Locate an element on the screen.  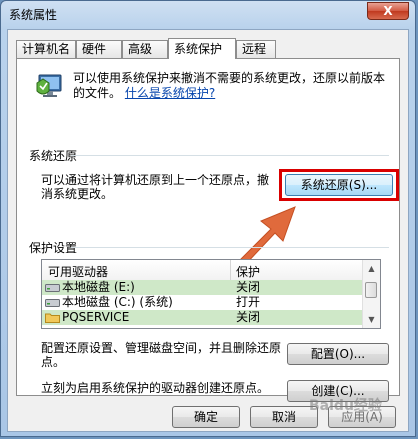
configure-description: 配置还原设置、管理磁盘空间，并且删除还原点。 is located at coordinates (161, 355).